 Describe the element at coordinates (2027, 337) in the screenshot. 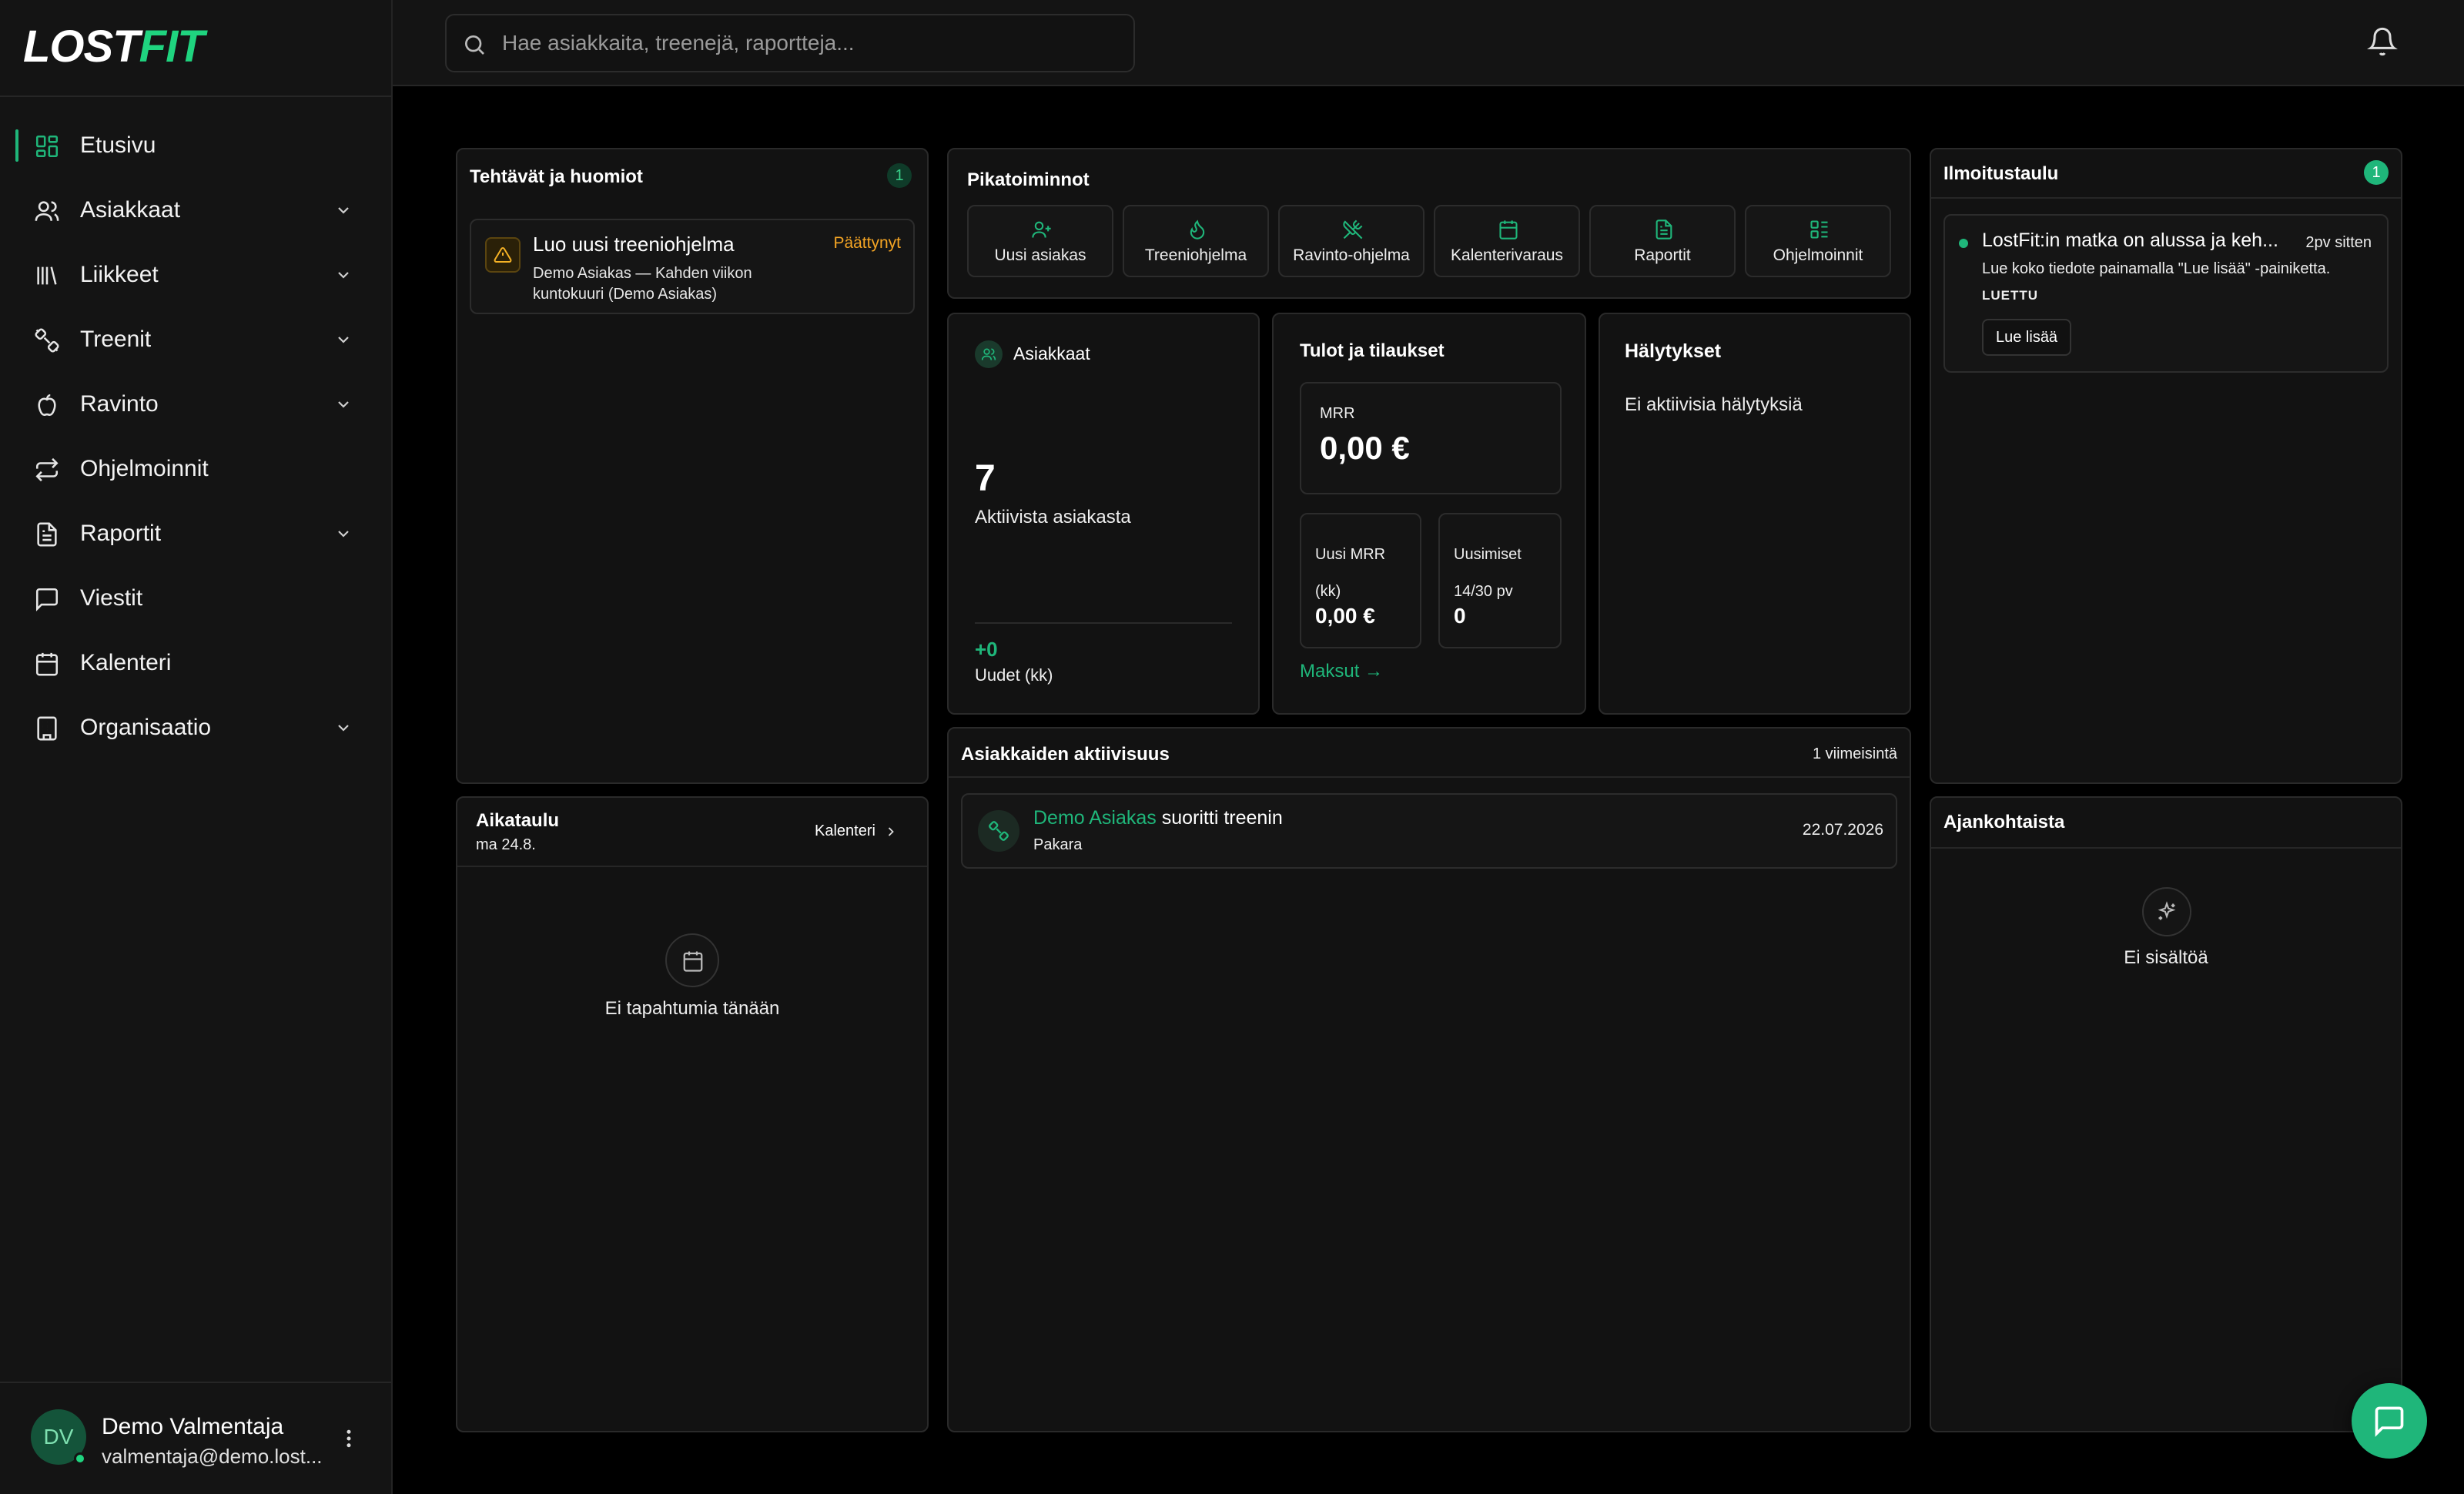

I see `read-more-button: Lue lisää` at that location.